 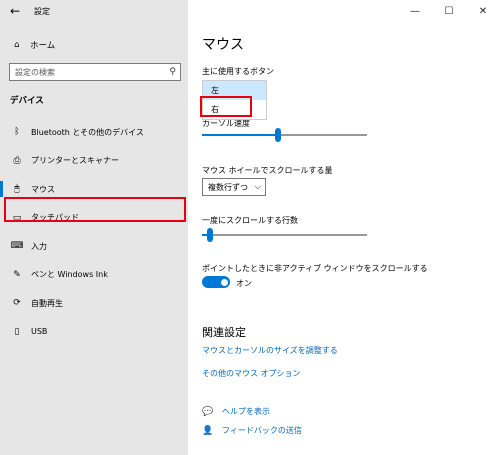 What do you see at coordinates (315, 268) in the screenshot?
I see `inactive-scroll-label: ポイントしたときに非アクティブ ウィンドウをスクロールする` at bounding box center [315, 268].